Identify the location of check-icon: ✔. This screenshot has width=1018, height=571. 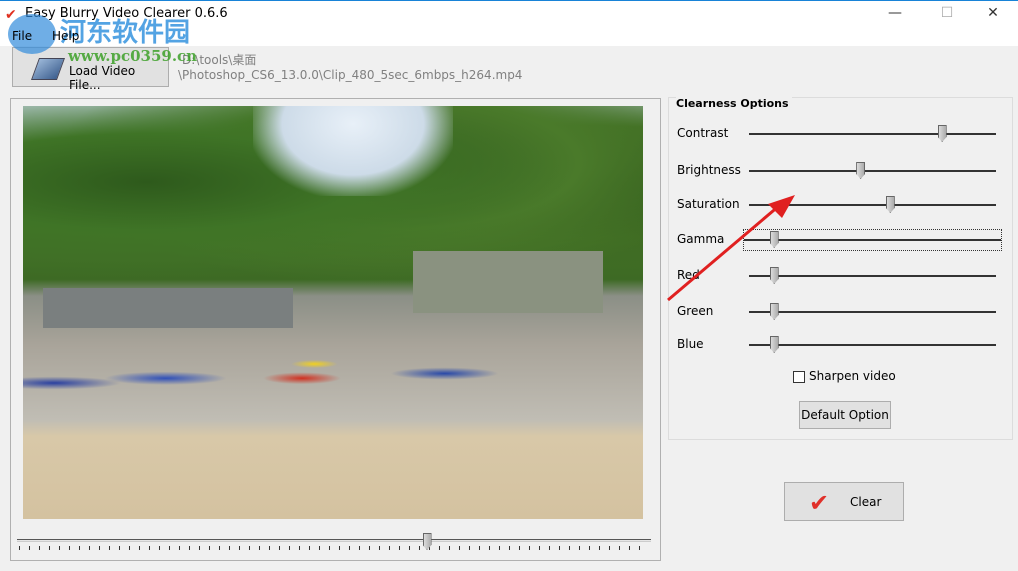
(819, 503).